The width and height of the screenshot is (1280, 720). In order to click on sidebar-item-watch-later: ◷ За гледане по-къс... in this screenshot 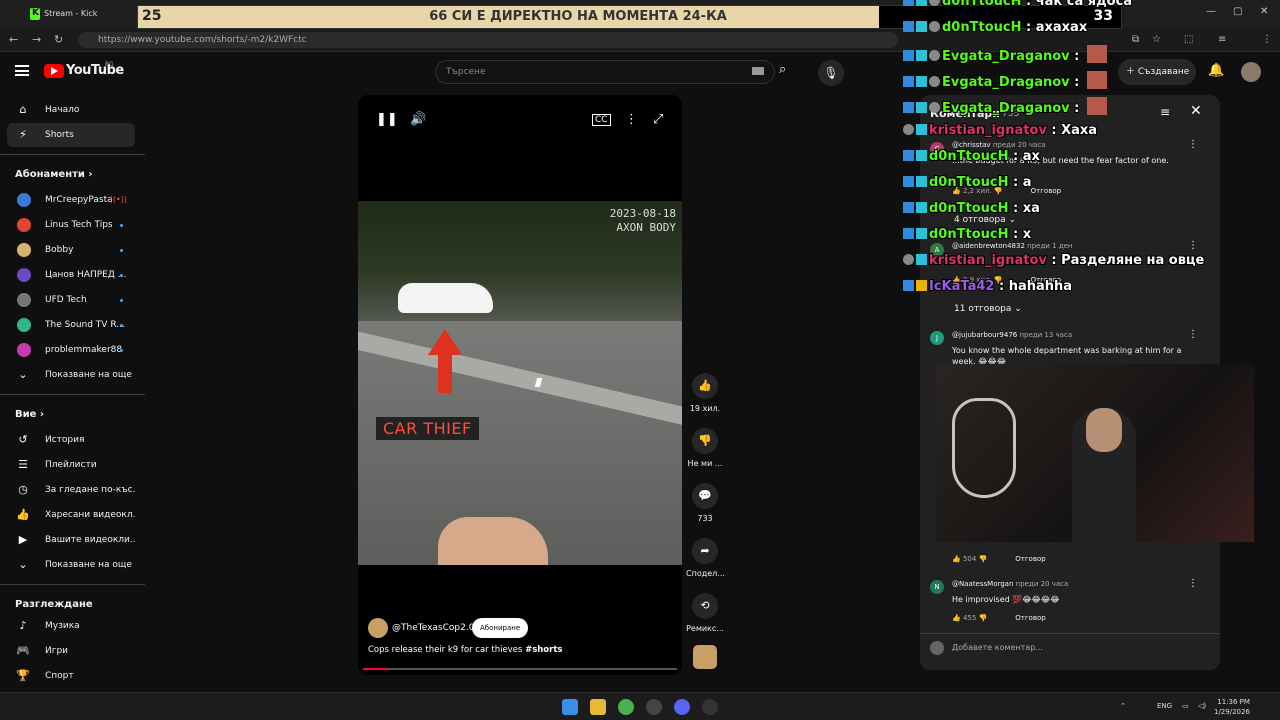, I will do `click(71, 490)`.